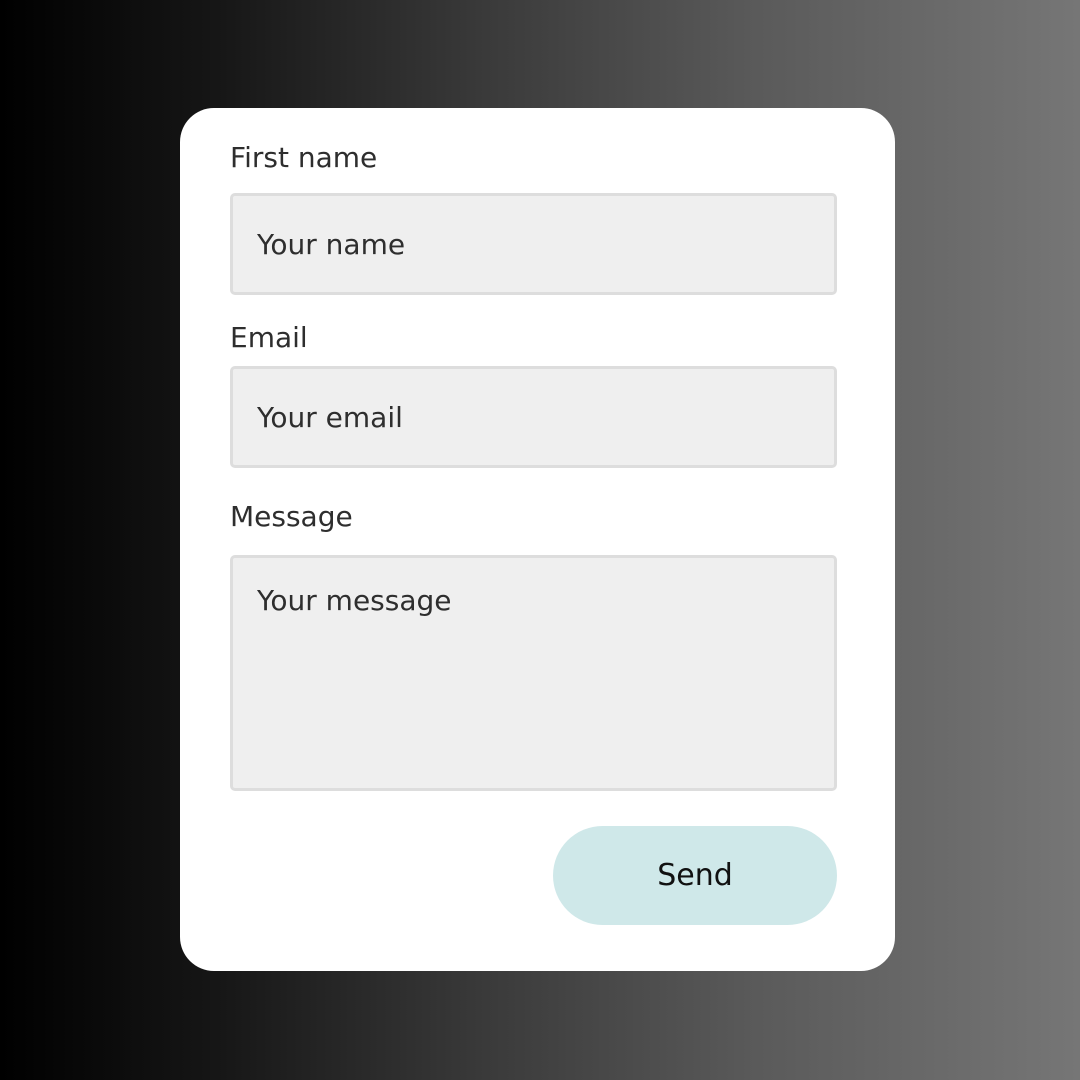 The height and width of the screenshot is (1080, 1080). I want to click on message-label: Message, so click(291, 516).